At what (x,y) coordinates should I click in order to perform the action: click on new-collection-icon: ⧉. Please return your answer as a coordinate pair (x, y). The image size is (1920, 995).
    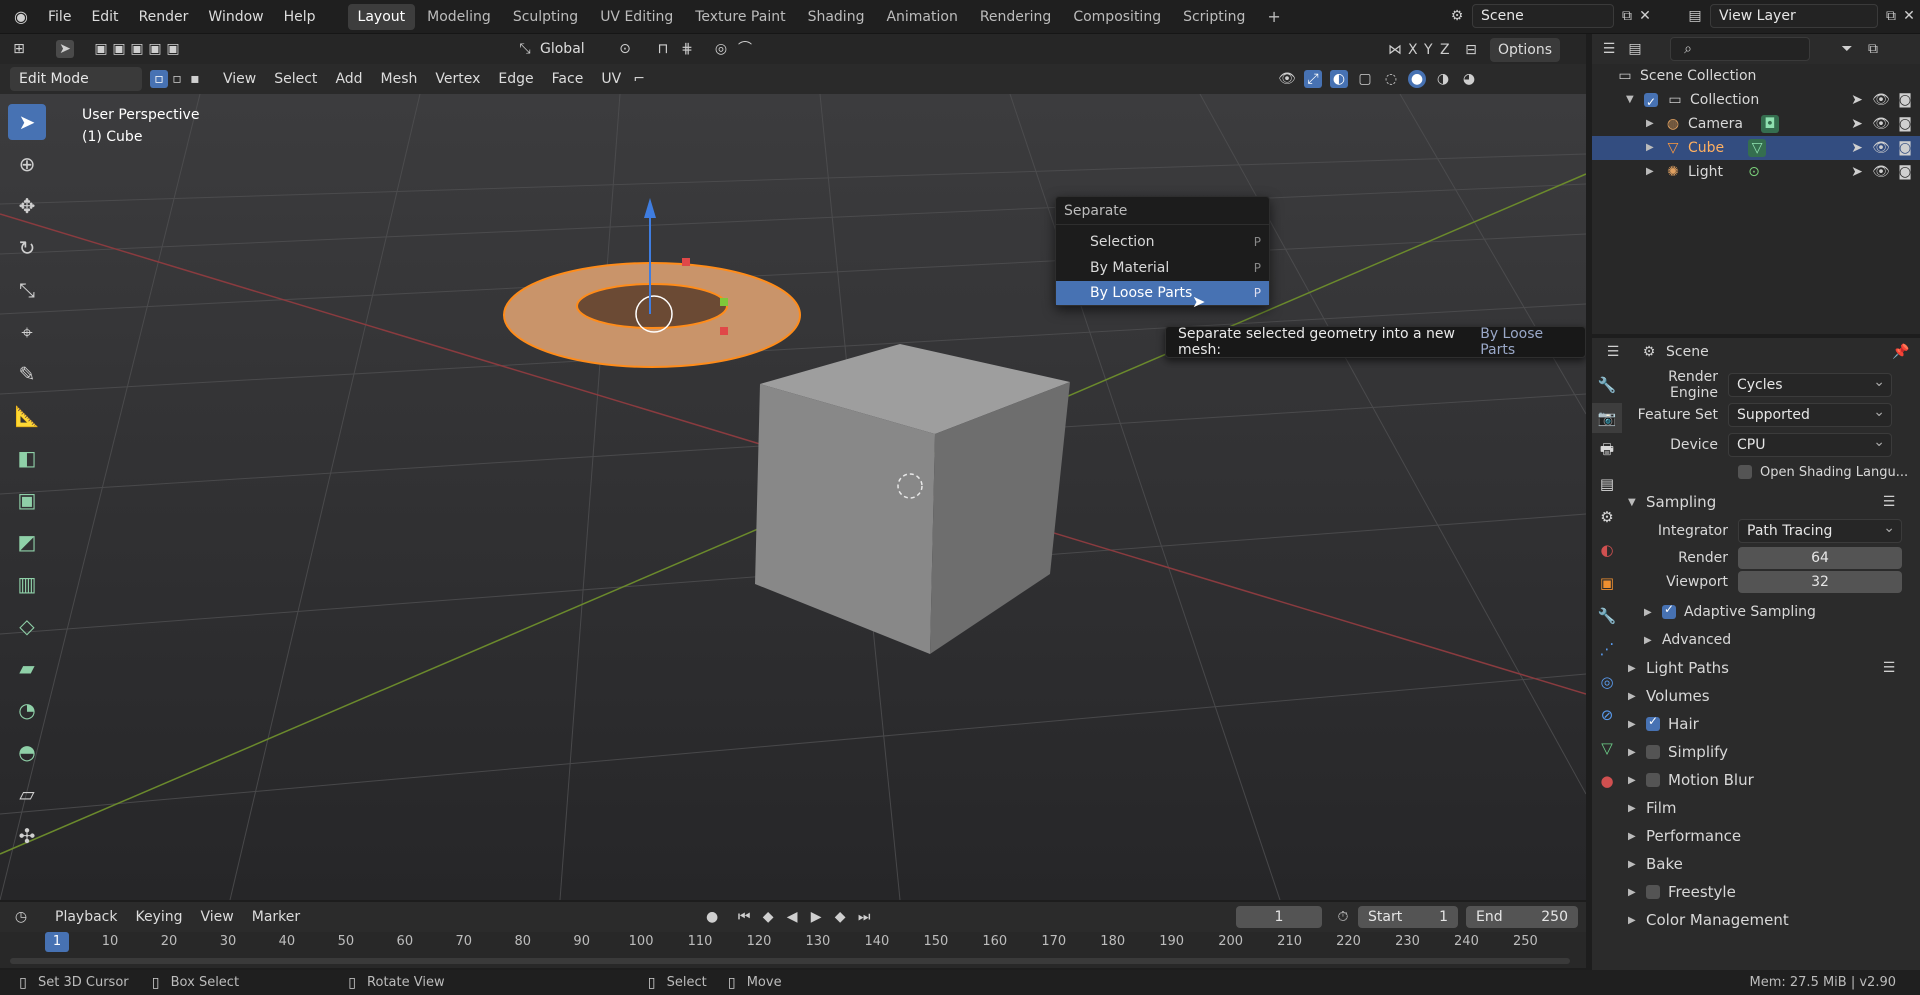
    Looking at the image, I should click on (1873, 49).